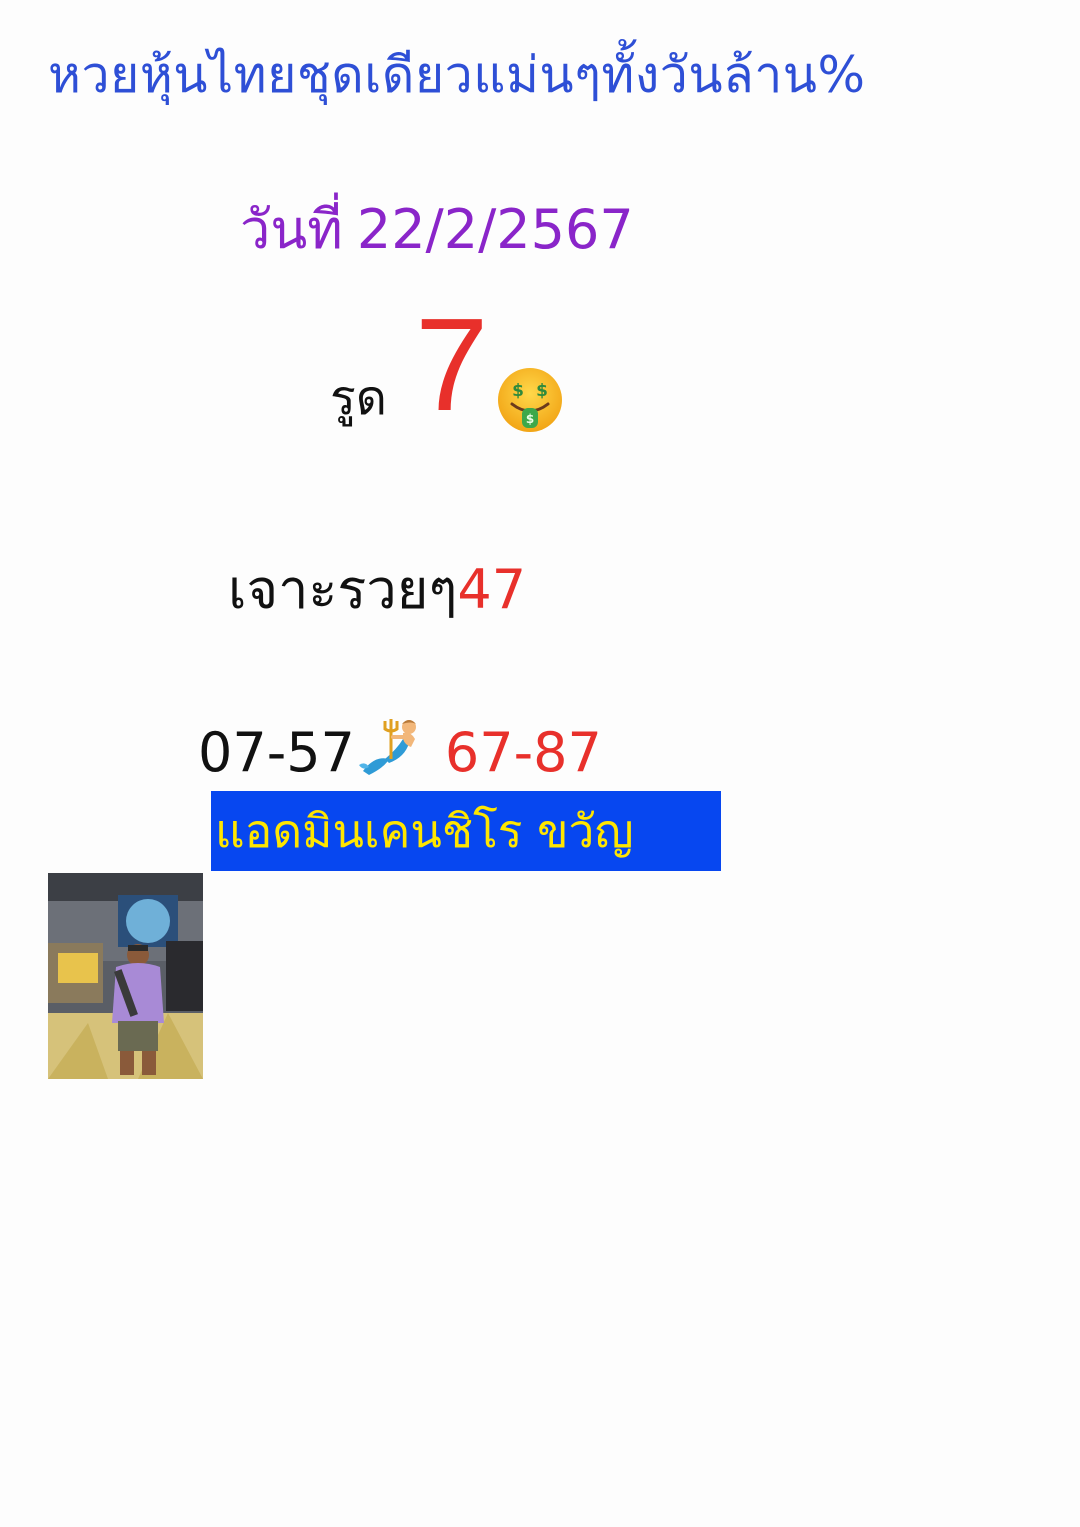 This screenshot has height=1527, width=1080. What do you see at coordinates (387, 747) in the screenshot?
I see `merman-icon` at bounding box center [387, 747].